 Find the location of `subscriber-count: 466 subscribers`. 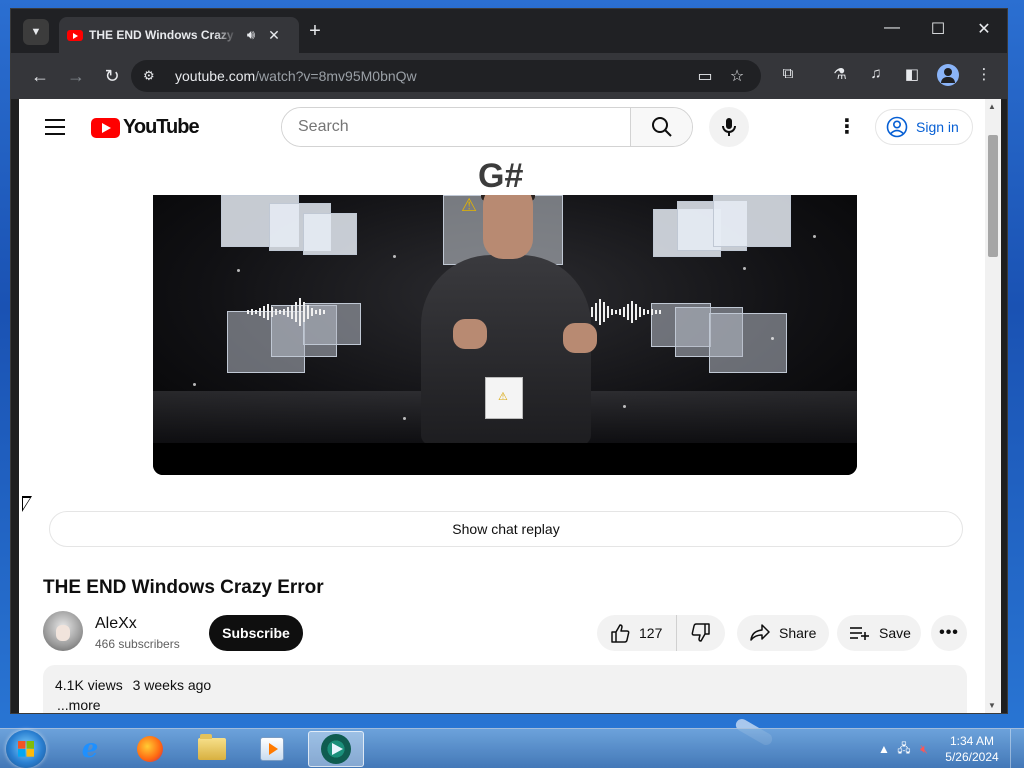

subscriber-count: 466 subscribers is located at coordinates (137, 644).